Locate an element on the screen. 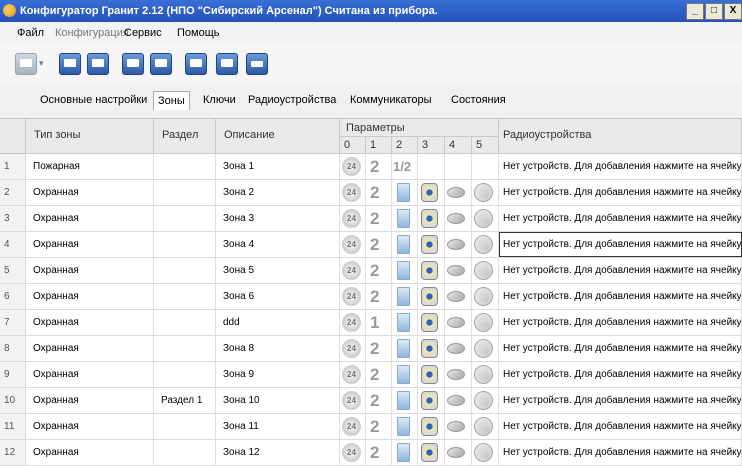  tab-radio-devices: Радиоустройства is located at coordinates (292, 100).